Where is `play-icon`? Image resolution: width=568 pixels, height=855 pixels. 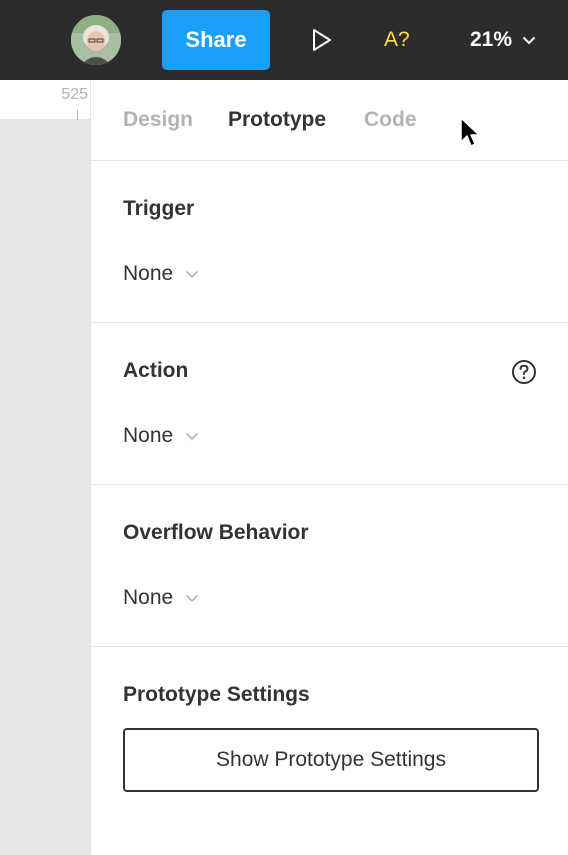
play-icon is located at coordinates (322, 40).